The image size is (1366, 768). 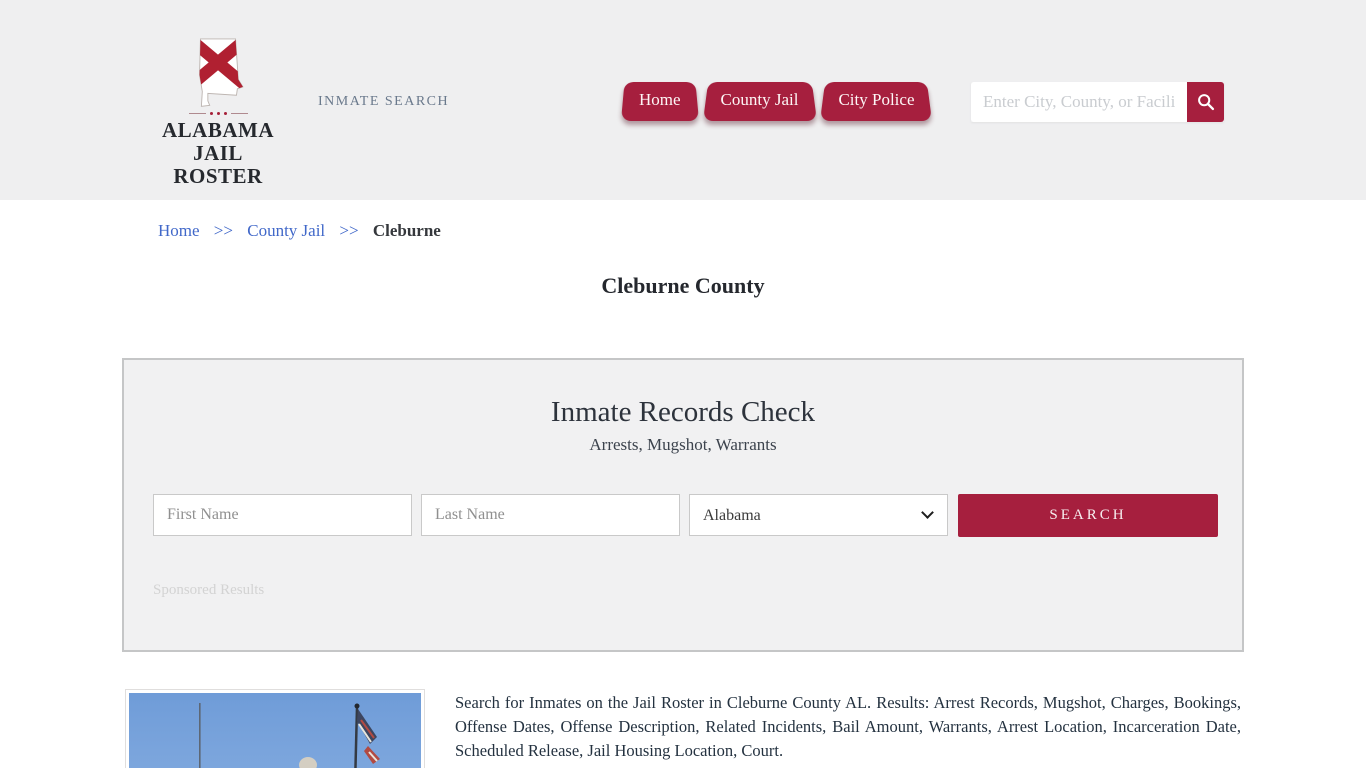 What do you see at coordinates (179, 230) in the screenshot?
I see `breadcrumb-home-link: Home` at bounding box center [179, 230].